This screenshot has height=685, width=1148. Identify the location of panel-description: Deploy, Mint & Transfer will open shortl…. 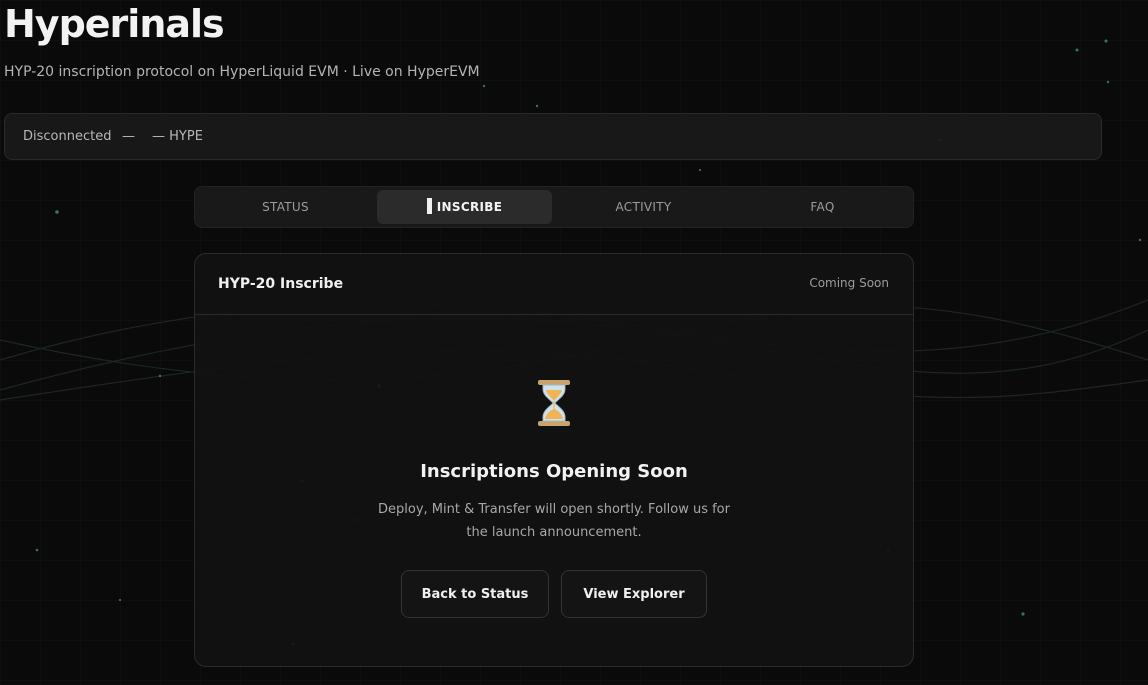
(554, 521).